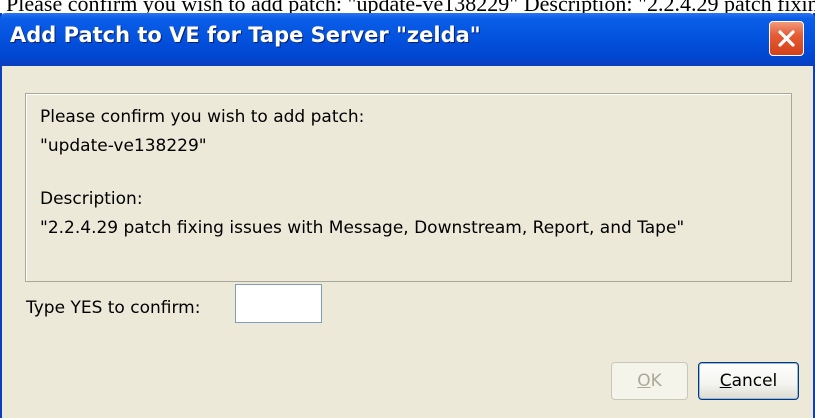 The height and width of the screenshot is (418, 815). Describe the element at coordinates (644, 381) in the screenshot. I see `ok-mnemonic: O` at that location.